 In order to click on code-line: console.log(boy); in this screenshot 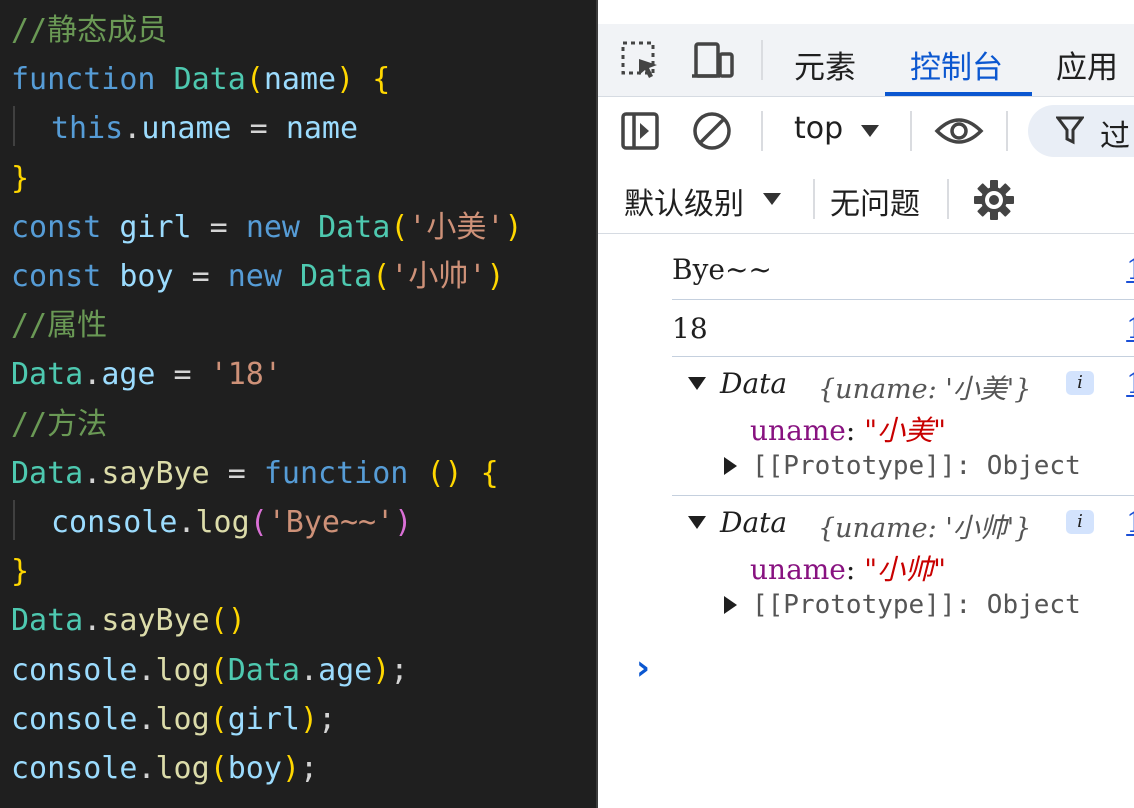, I will do `click(164, 768)`.